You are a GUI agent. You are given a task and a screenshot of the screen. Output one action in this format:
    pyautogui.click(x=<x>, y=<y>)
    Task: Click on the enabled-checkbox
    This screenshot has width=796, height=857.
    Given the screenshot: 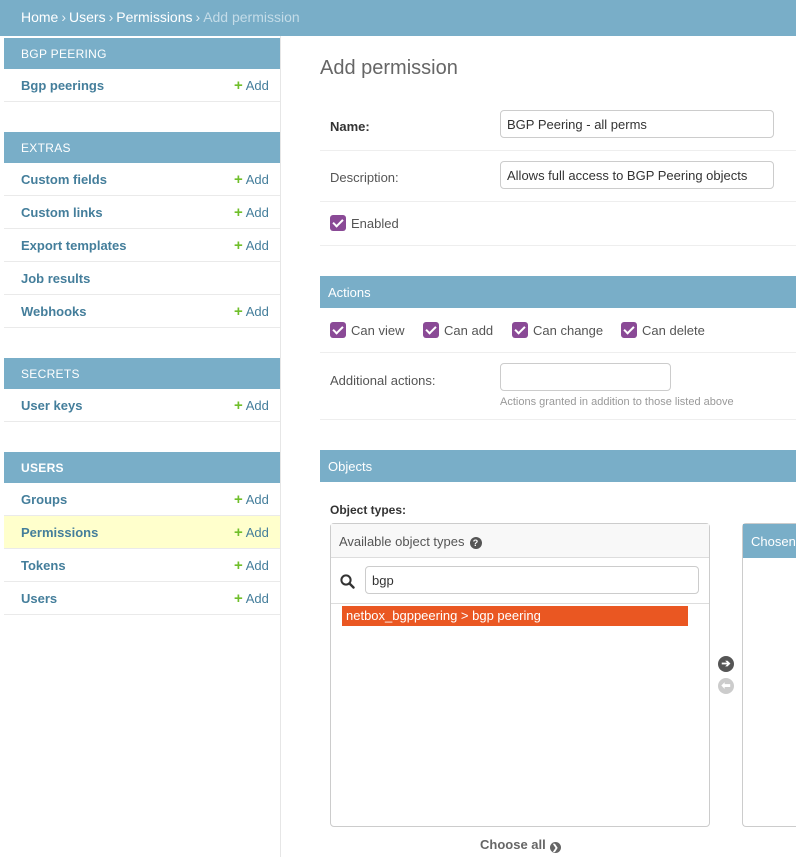 What is the action you would take?
    pyautogui.click(x=338, y=223)
    